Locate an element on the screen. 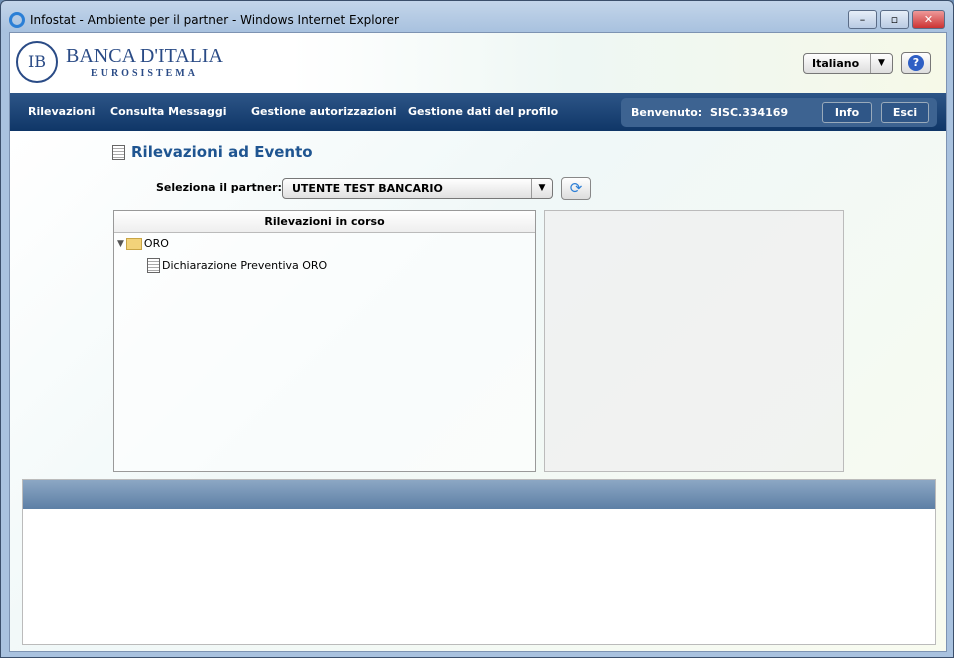 The width and height of the screenshot is (954, 658). page-title: Rilevazioni ad Evento is located at coordinates (222, 152).